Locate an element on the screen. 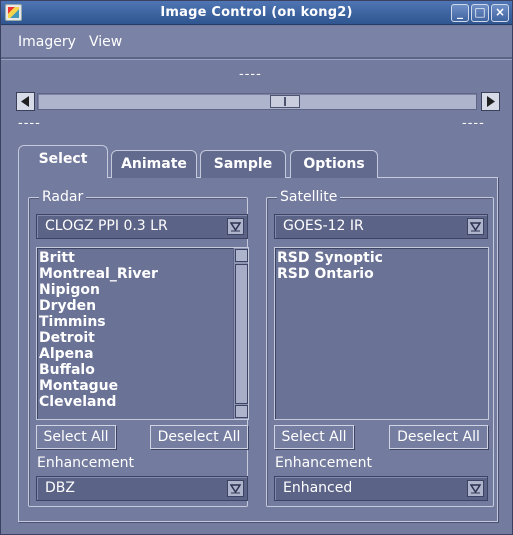  radar-enhancement-label: Enhancement is located at coordinates (85, 463).